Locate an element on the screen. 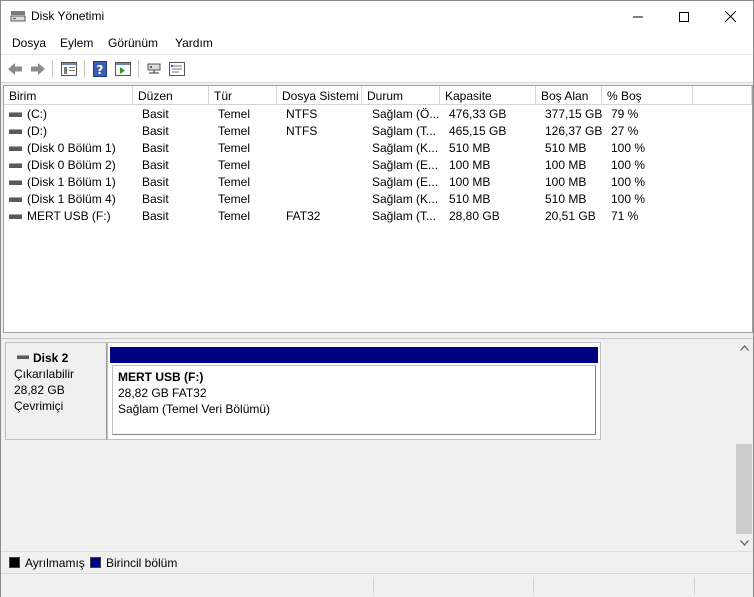  primary-partition-bar is located at coordinates (354, 355).